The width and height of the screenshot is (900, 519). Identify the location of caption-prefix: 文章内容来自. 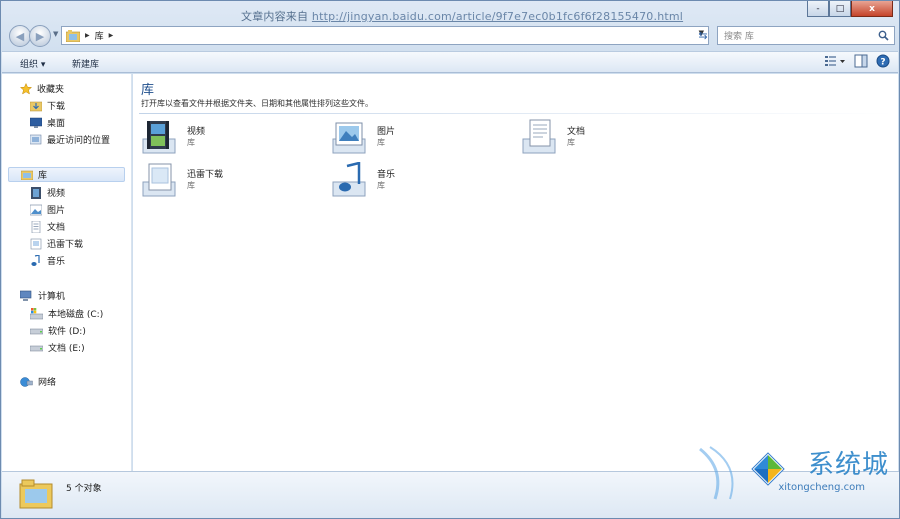
(275, 16).